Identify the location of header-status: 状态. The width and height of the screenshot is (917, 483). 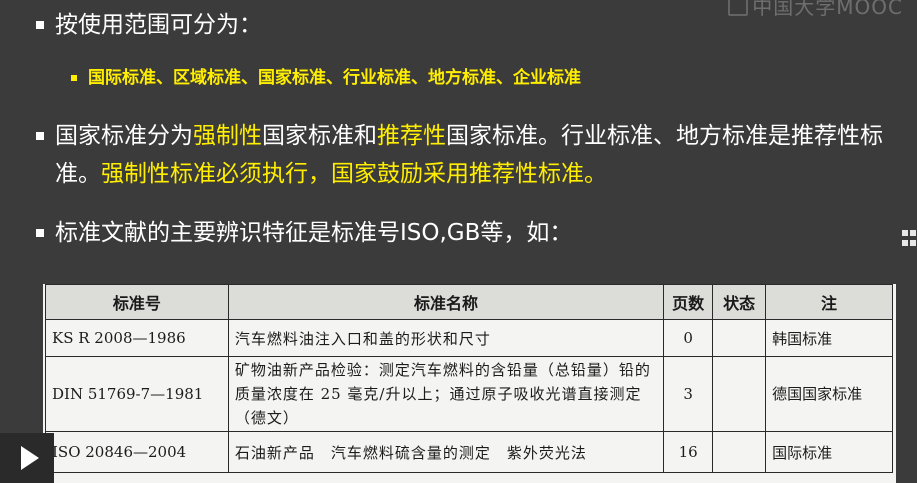
(739, 302).